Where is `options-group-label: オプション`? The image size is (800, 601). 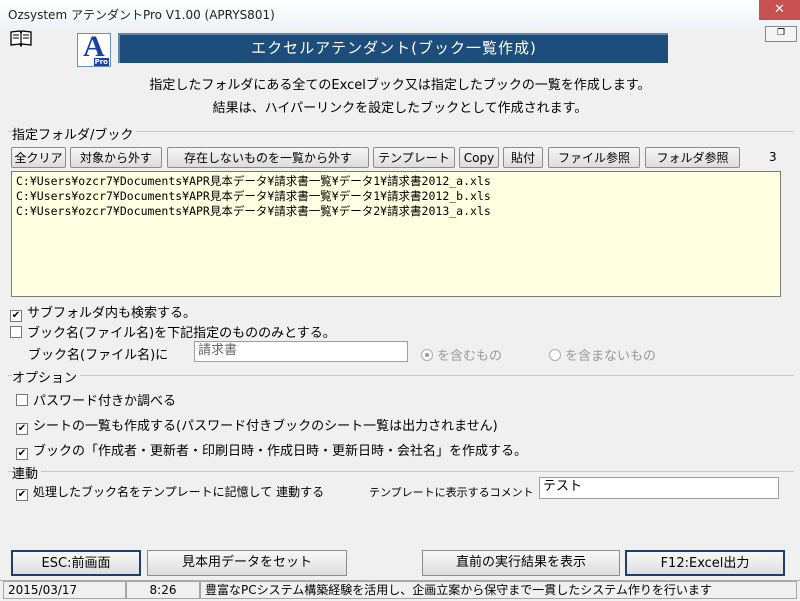 options-group-label: オプション is located at coordinates (46, 376).